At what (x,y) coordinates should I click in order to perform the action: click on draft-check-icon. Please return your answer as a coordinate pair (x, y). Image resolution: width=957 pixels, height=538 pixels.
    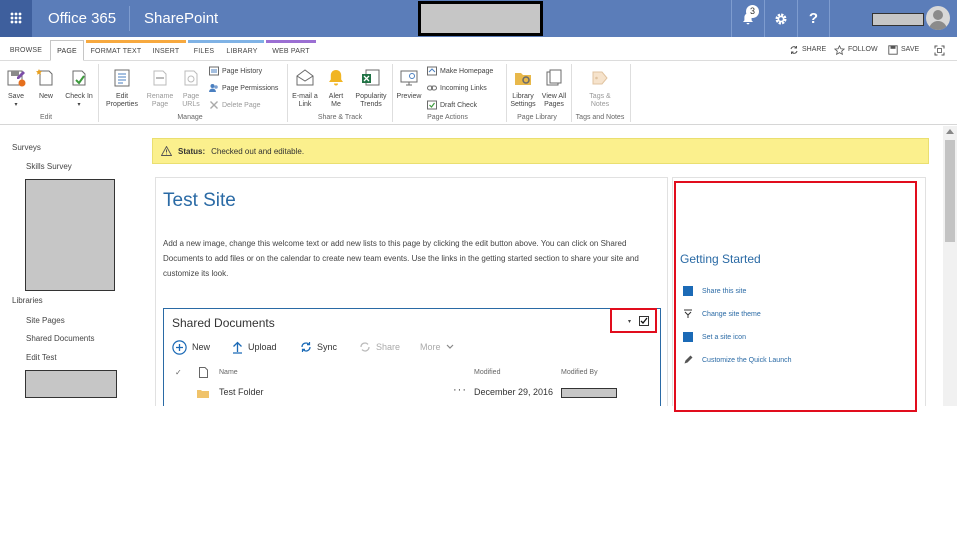
    Looking at the image, I should click on (432, 105).